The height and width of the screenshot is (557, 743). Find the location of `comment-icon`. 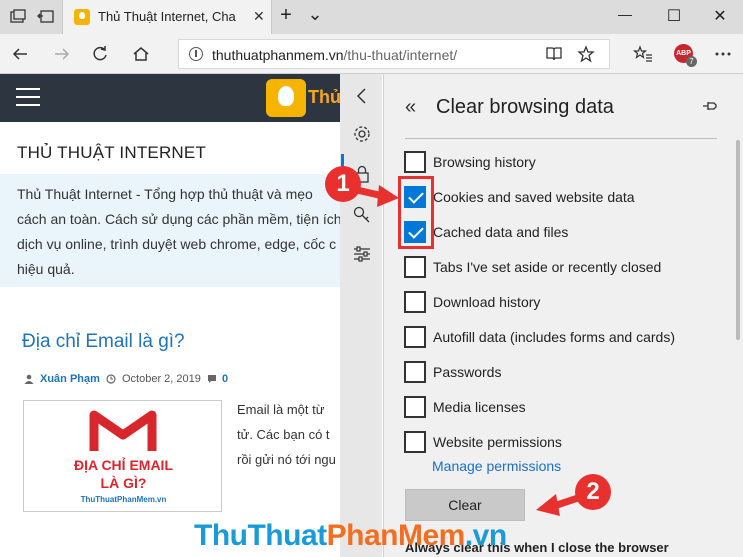

comment-icon is located at coordinates (212, 379).